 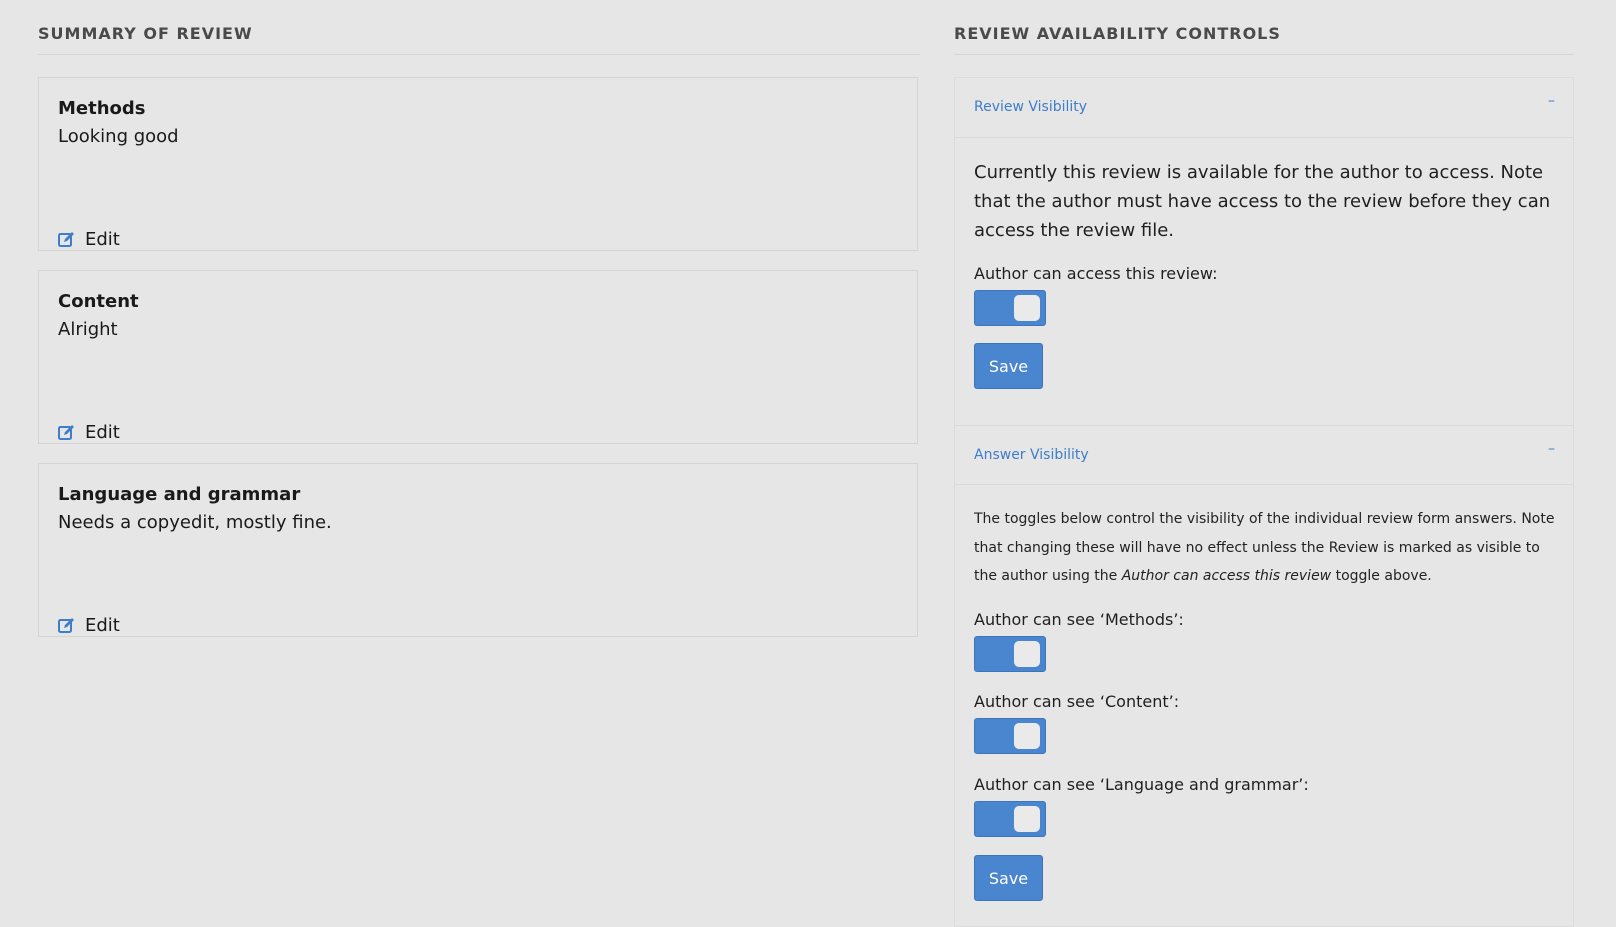 What do you see at coordinates (1030, 107) in the screenshot?
I see `review-visibility-title: Review Visibility` at bounding box center [1030, 107].